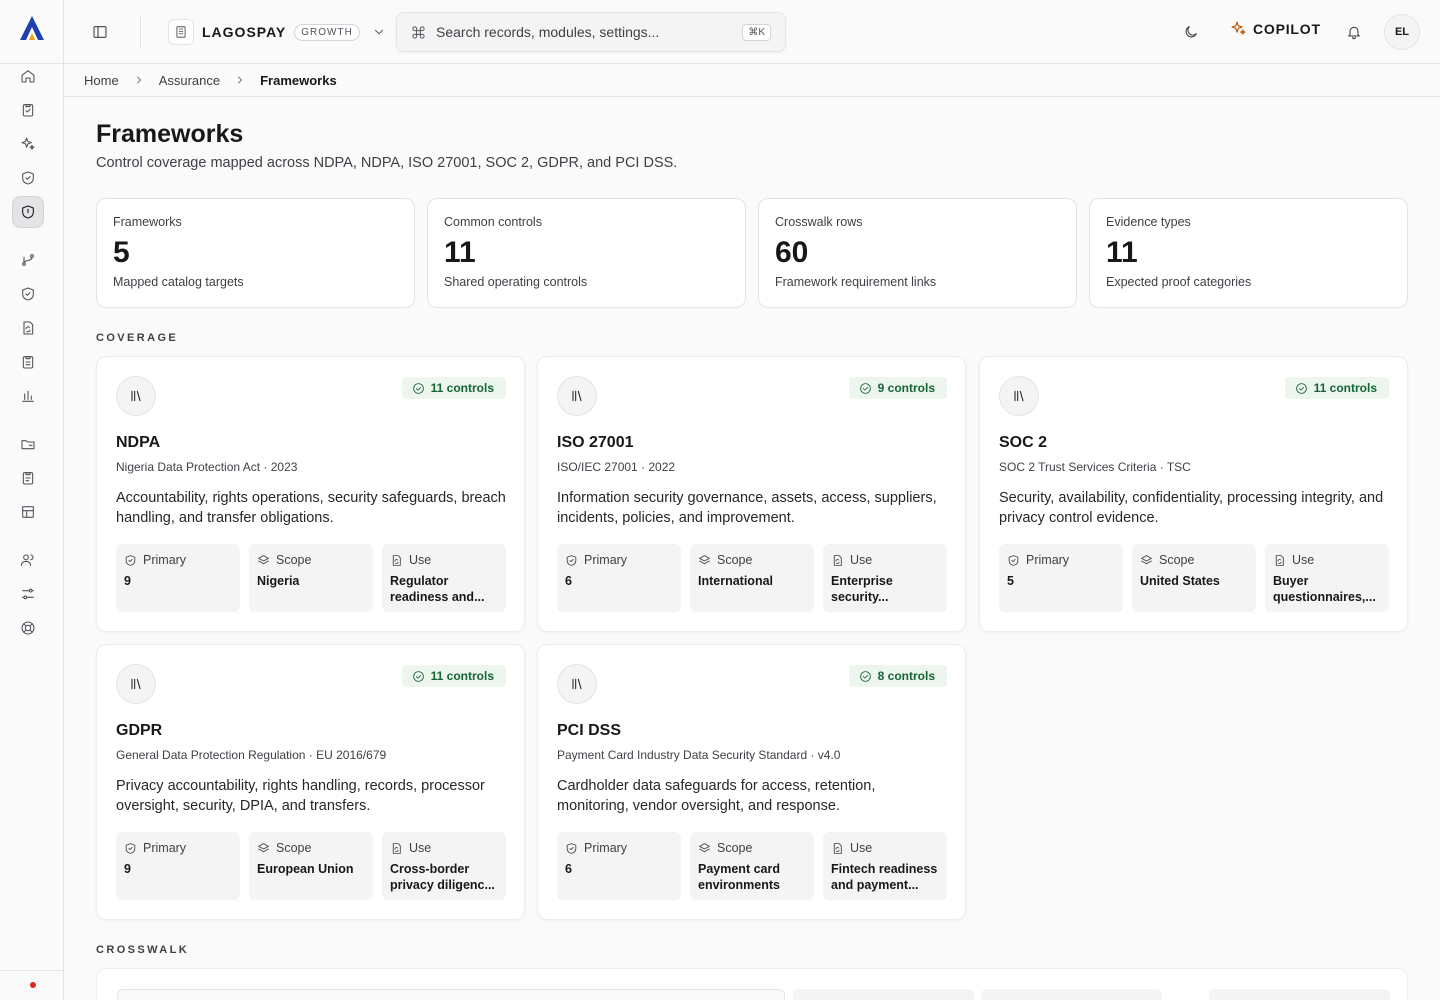 This screenshot has width=1440, height=1000. Describe the element at coordinates (906, 388) in the screenshot. I see `controls-count: 9 controls` at that location.